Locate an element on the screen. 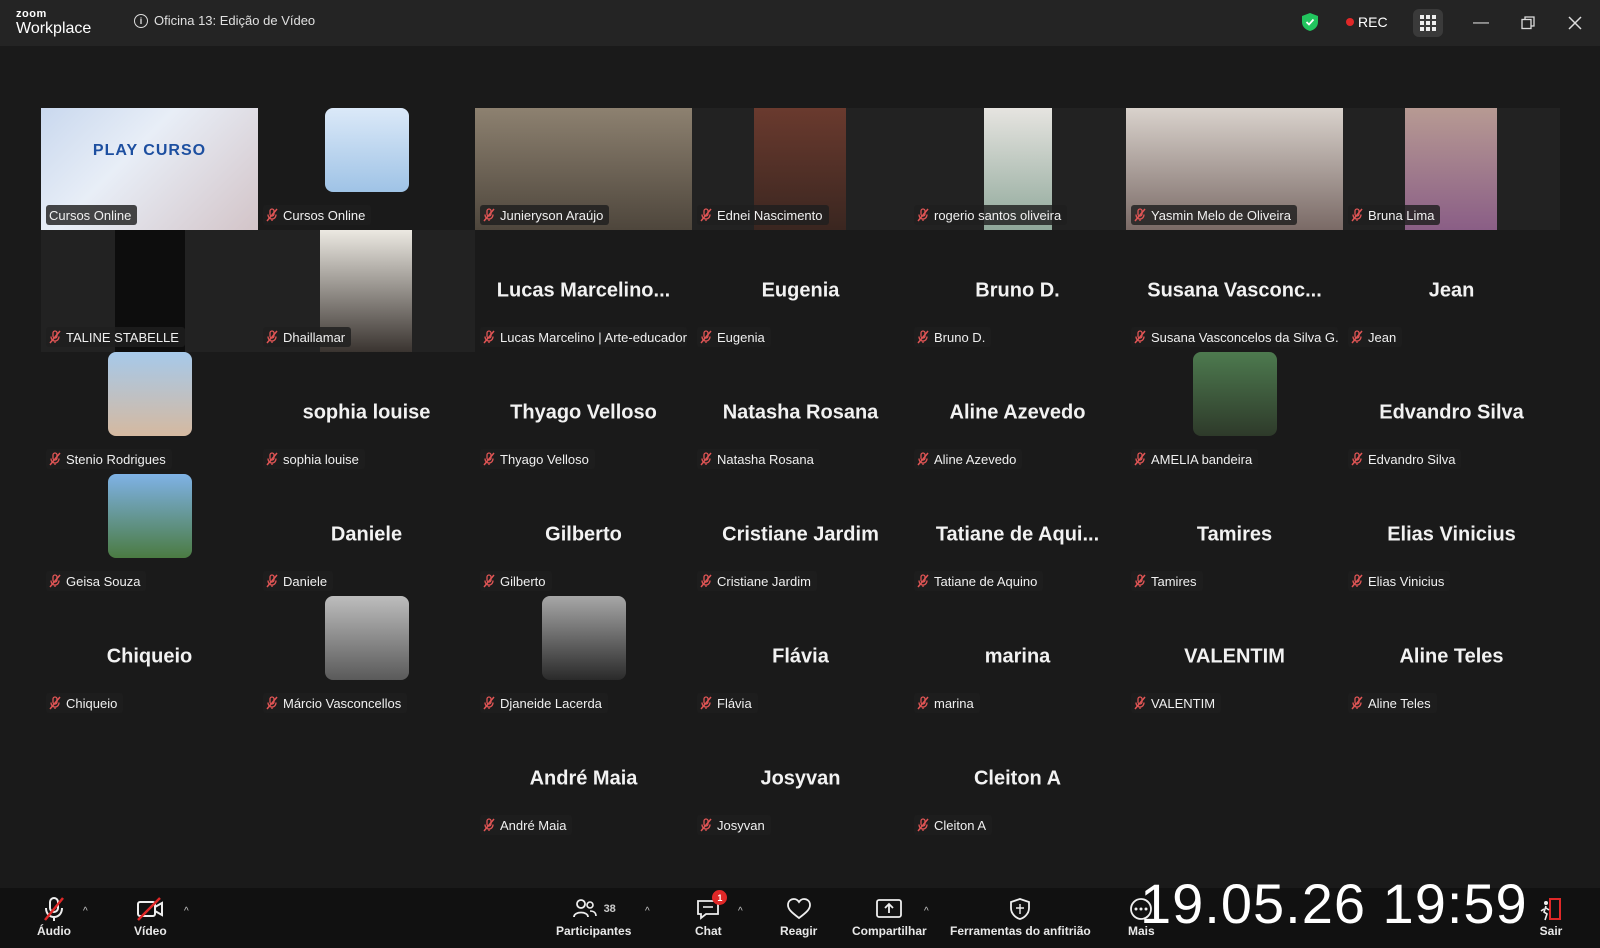 This screenshot has height=948, width=1600. recording-indicator: REC is located at coordinates (1367, 22).